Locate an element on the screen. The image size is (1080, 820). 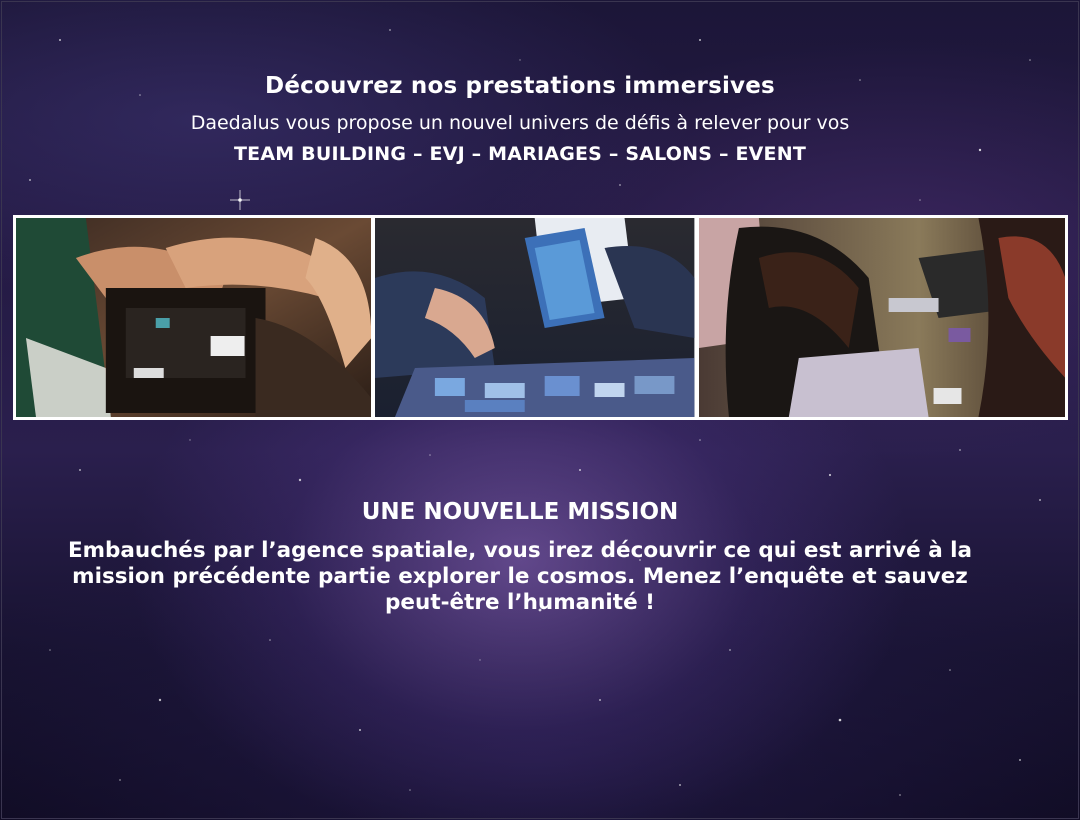
hero-title: Découvrez nos prestations immersives is located at coordinates (520, 86).